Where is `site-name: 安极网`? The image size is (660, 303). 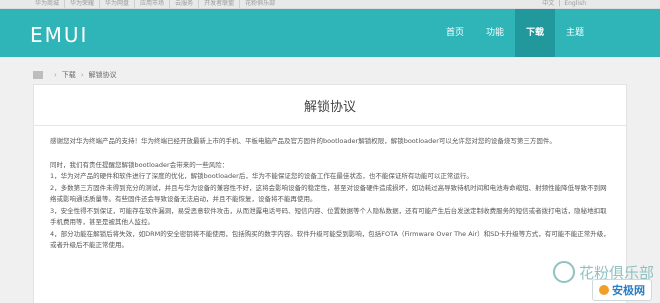
site-name: 安极网 is located at coordinates (628, 290).